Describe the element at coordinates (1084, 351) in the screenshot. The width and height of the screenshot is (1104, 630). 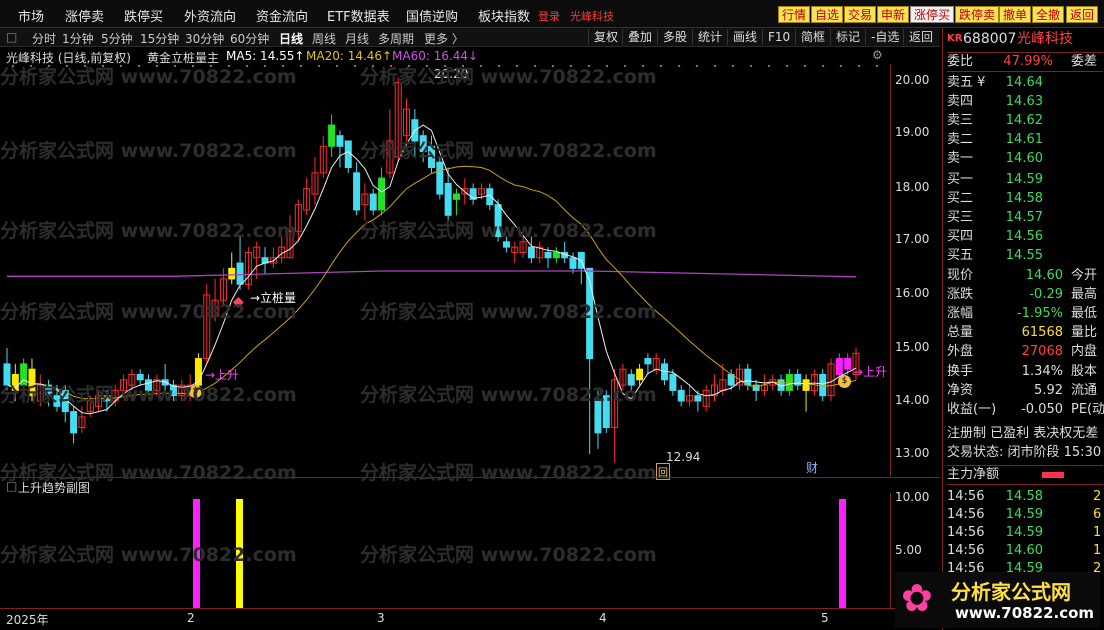
I see `stat-extra: 内盘` at that location.